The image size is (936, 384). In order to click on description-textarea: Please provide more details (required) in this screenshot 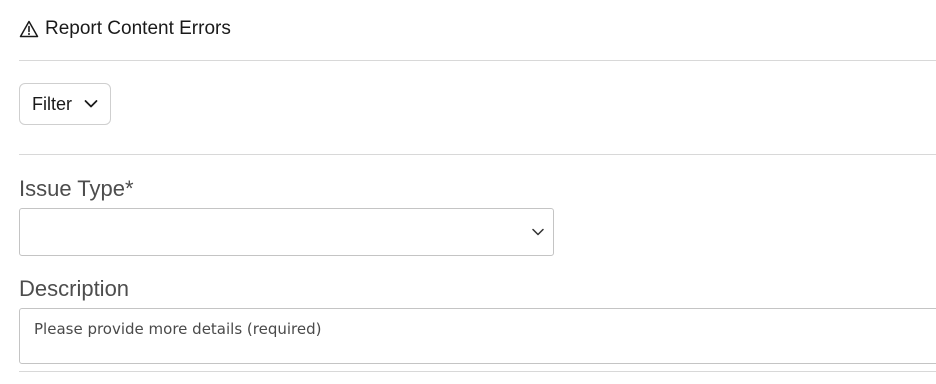, I will do `click(477, 336)`.